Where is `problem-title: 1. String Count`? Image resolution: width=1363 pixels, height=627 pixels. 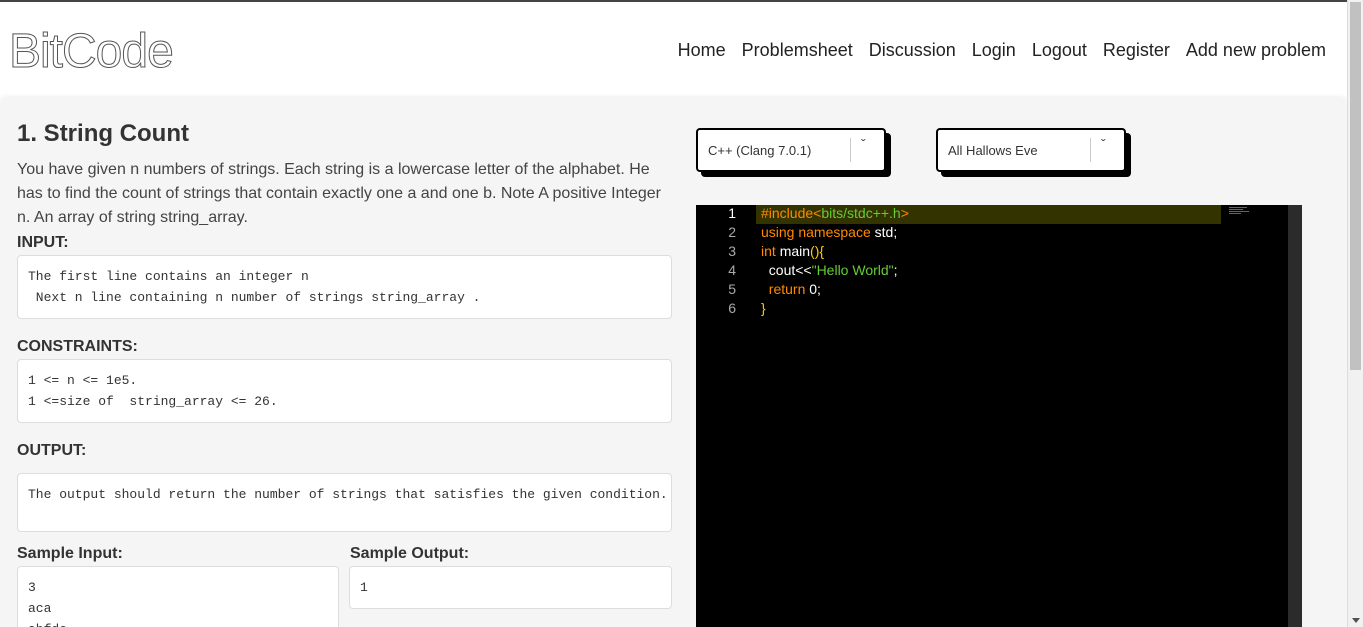 problem-title: 1. String Count is located at coordinates (103, 133).